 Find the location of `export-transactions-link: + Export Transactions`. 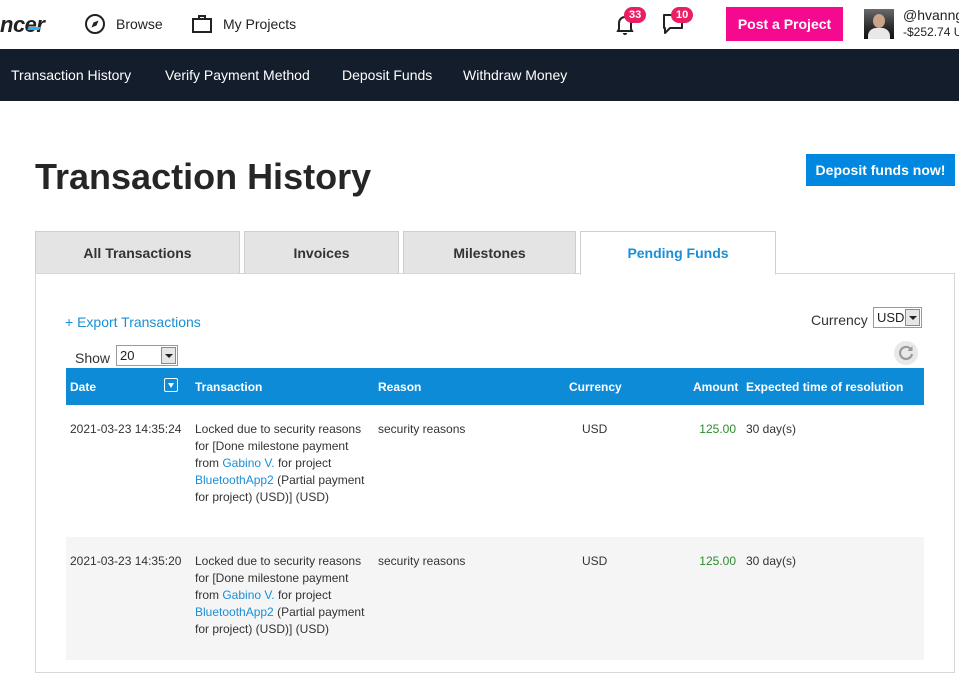

export-transactions-link: + Export Transactions is located at coordinates (133, 322).